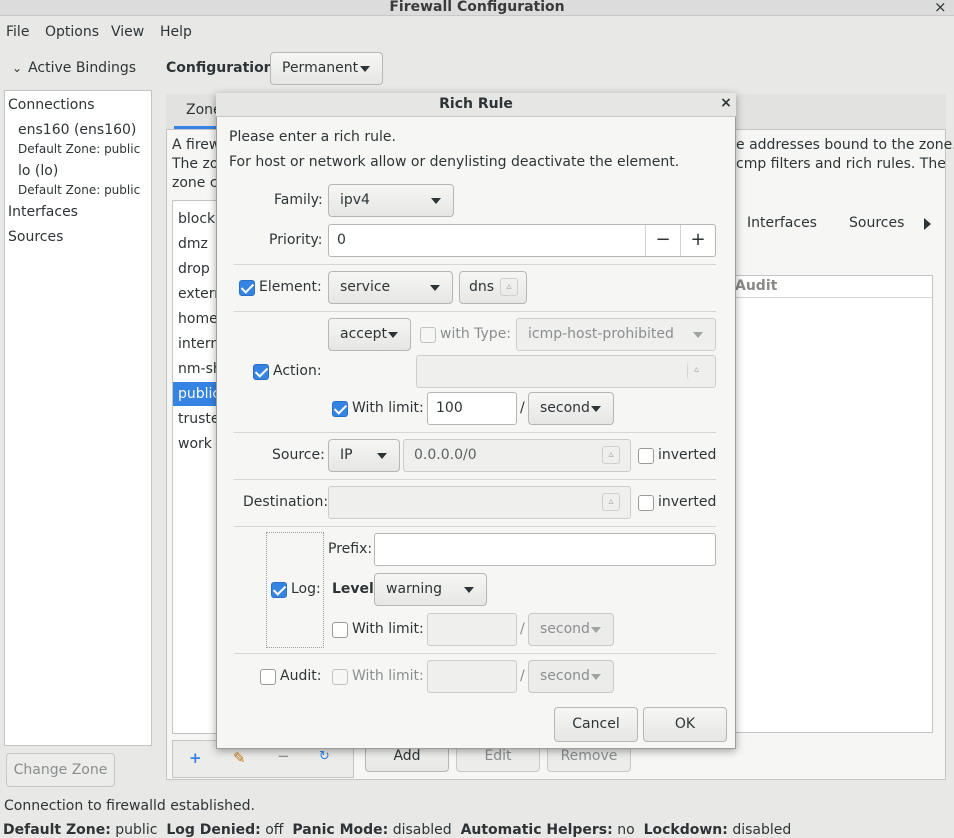 Image resolution: width=954 pixels, height=838 pixels. Describe the element at coordinates (239, 758) in the screenshot. I see `edit-zone-icon: ✎` at that location.